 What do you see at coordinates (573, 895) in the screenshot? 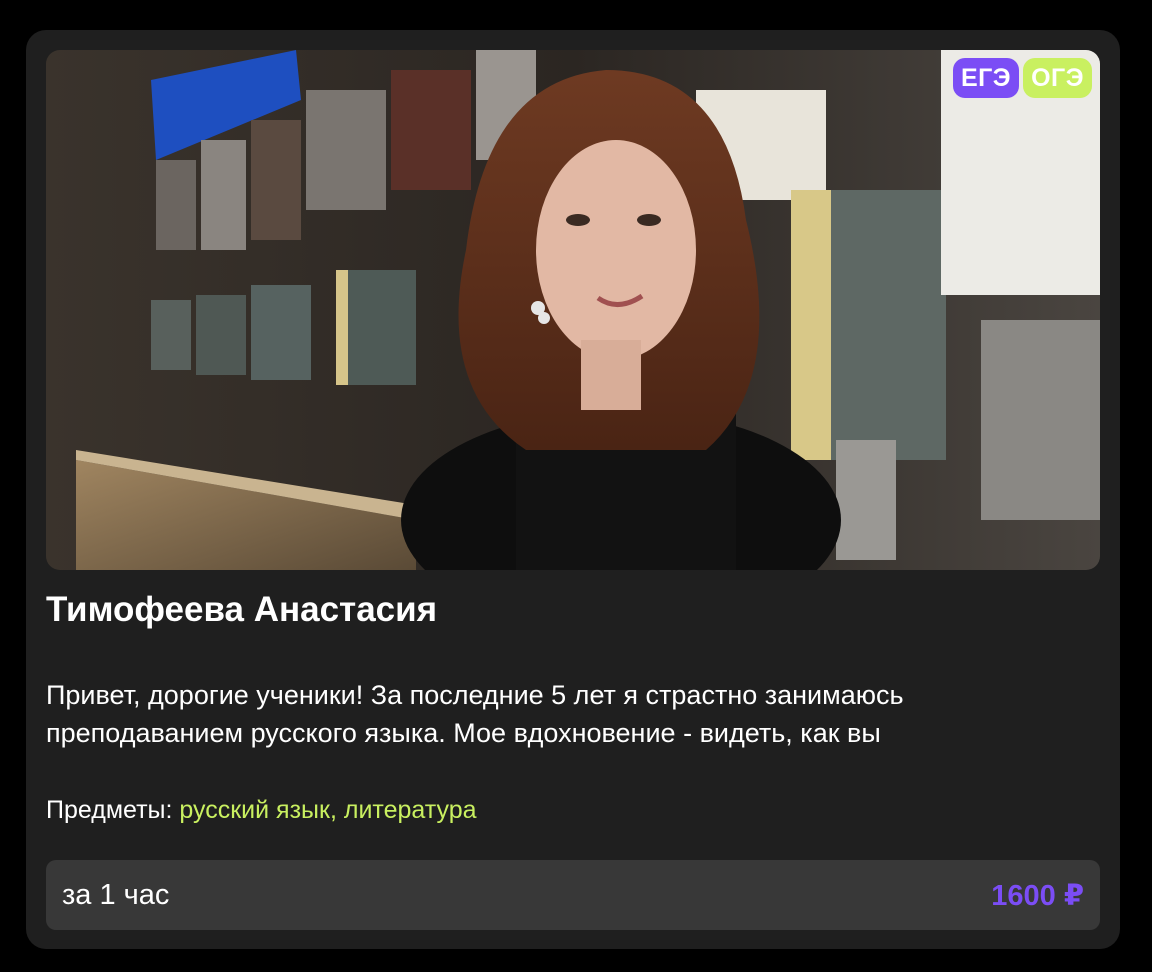
I see `price-bar: за 1 час 1600 ₽` at bounding box center [573, 895].